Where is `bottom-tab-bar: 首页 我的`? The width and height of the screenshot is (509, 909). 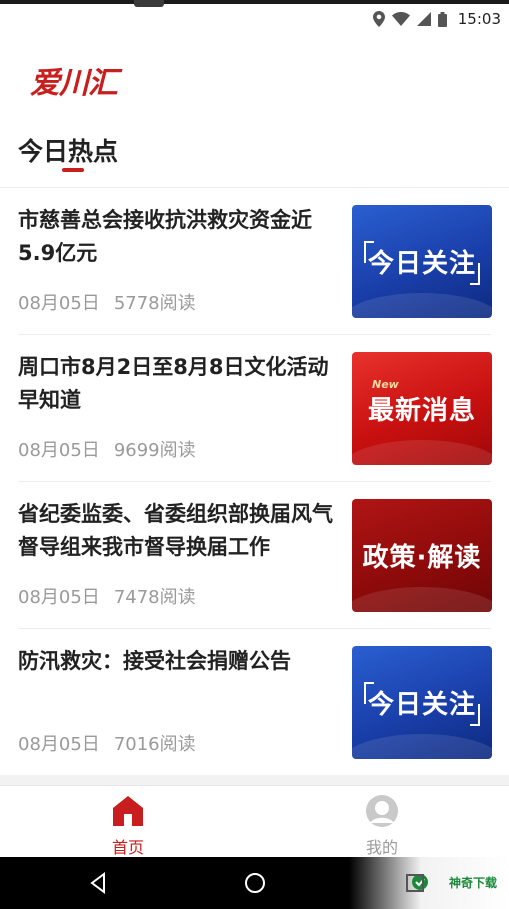
bottom-tab-bar: 首页 我的 is located at coordinates (254, 821).